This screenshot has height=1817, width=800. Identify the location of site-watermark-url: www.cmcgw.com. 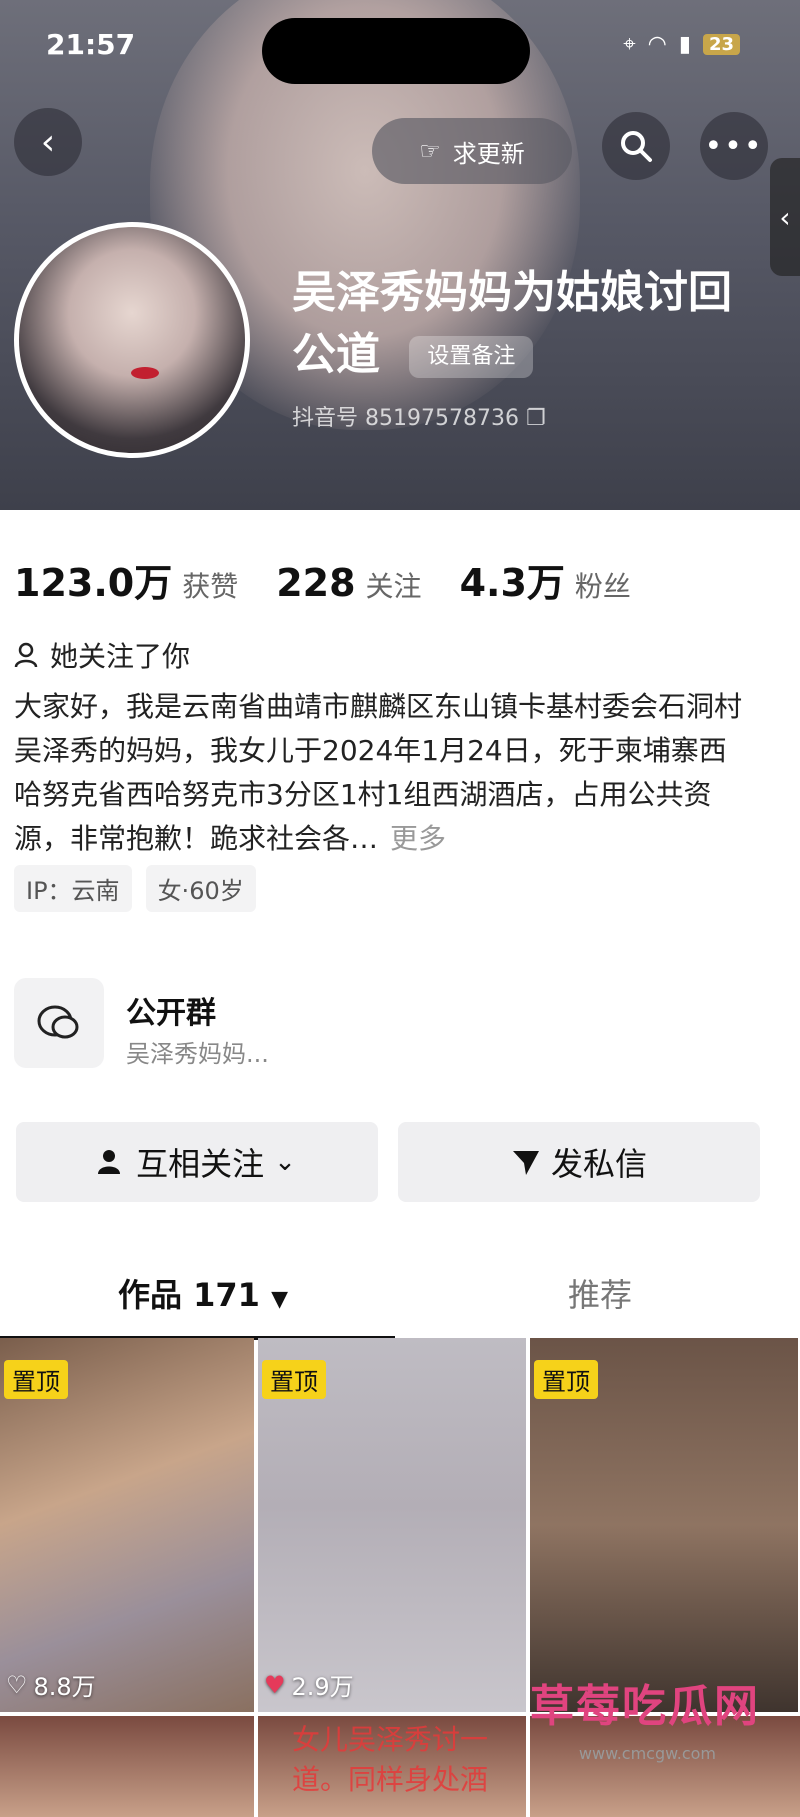
(647, 1753).